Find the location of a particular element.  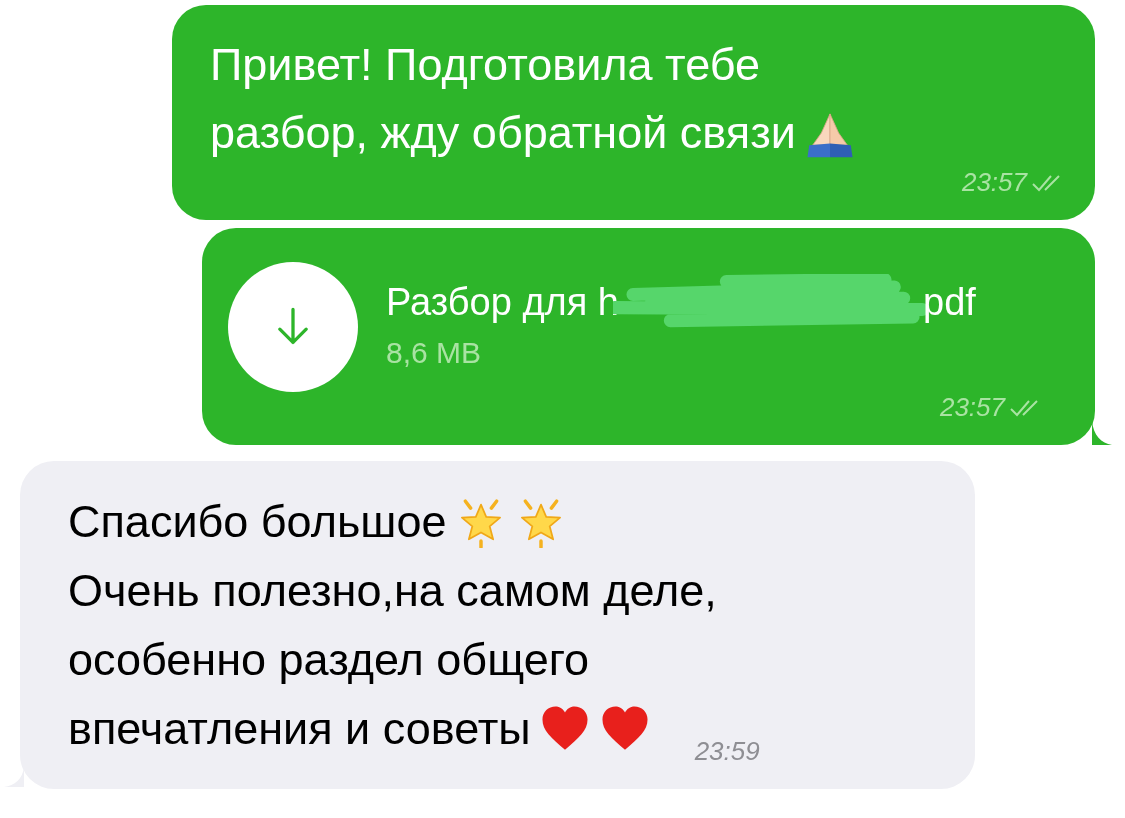

file-size: 8,6 MB is located at coordinates (434, 353).